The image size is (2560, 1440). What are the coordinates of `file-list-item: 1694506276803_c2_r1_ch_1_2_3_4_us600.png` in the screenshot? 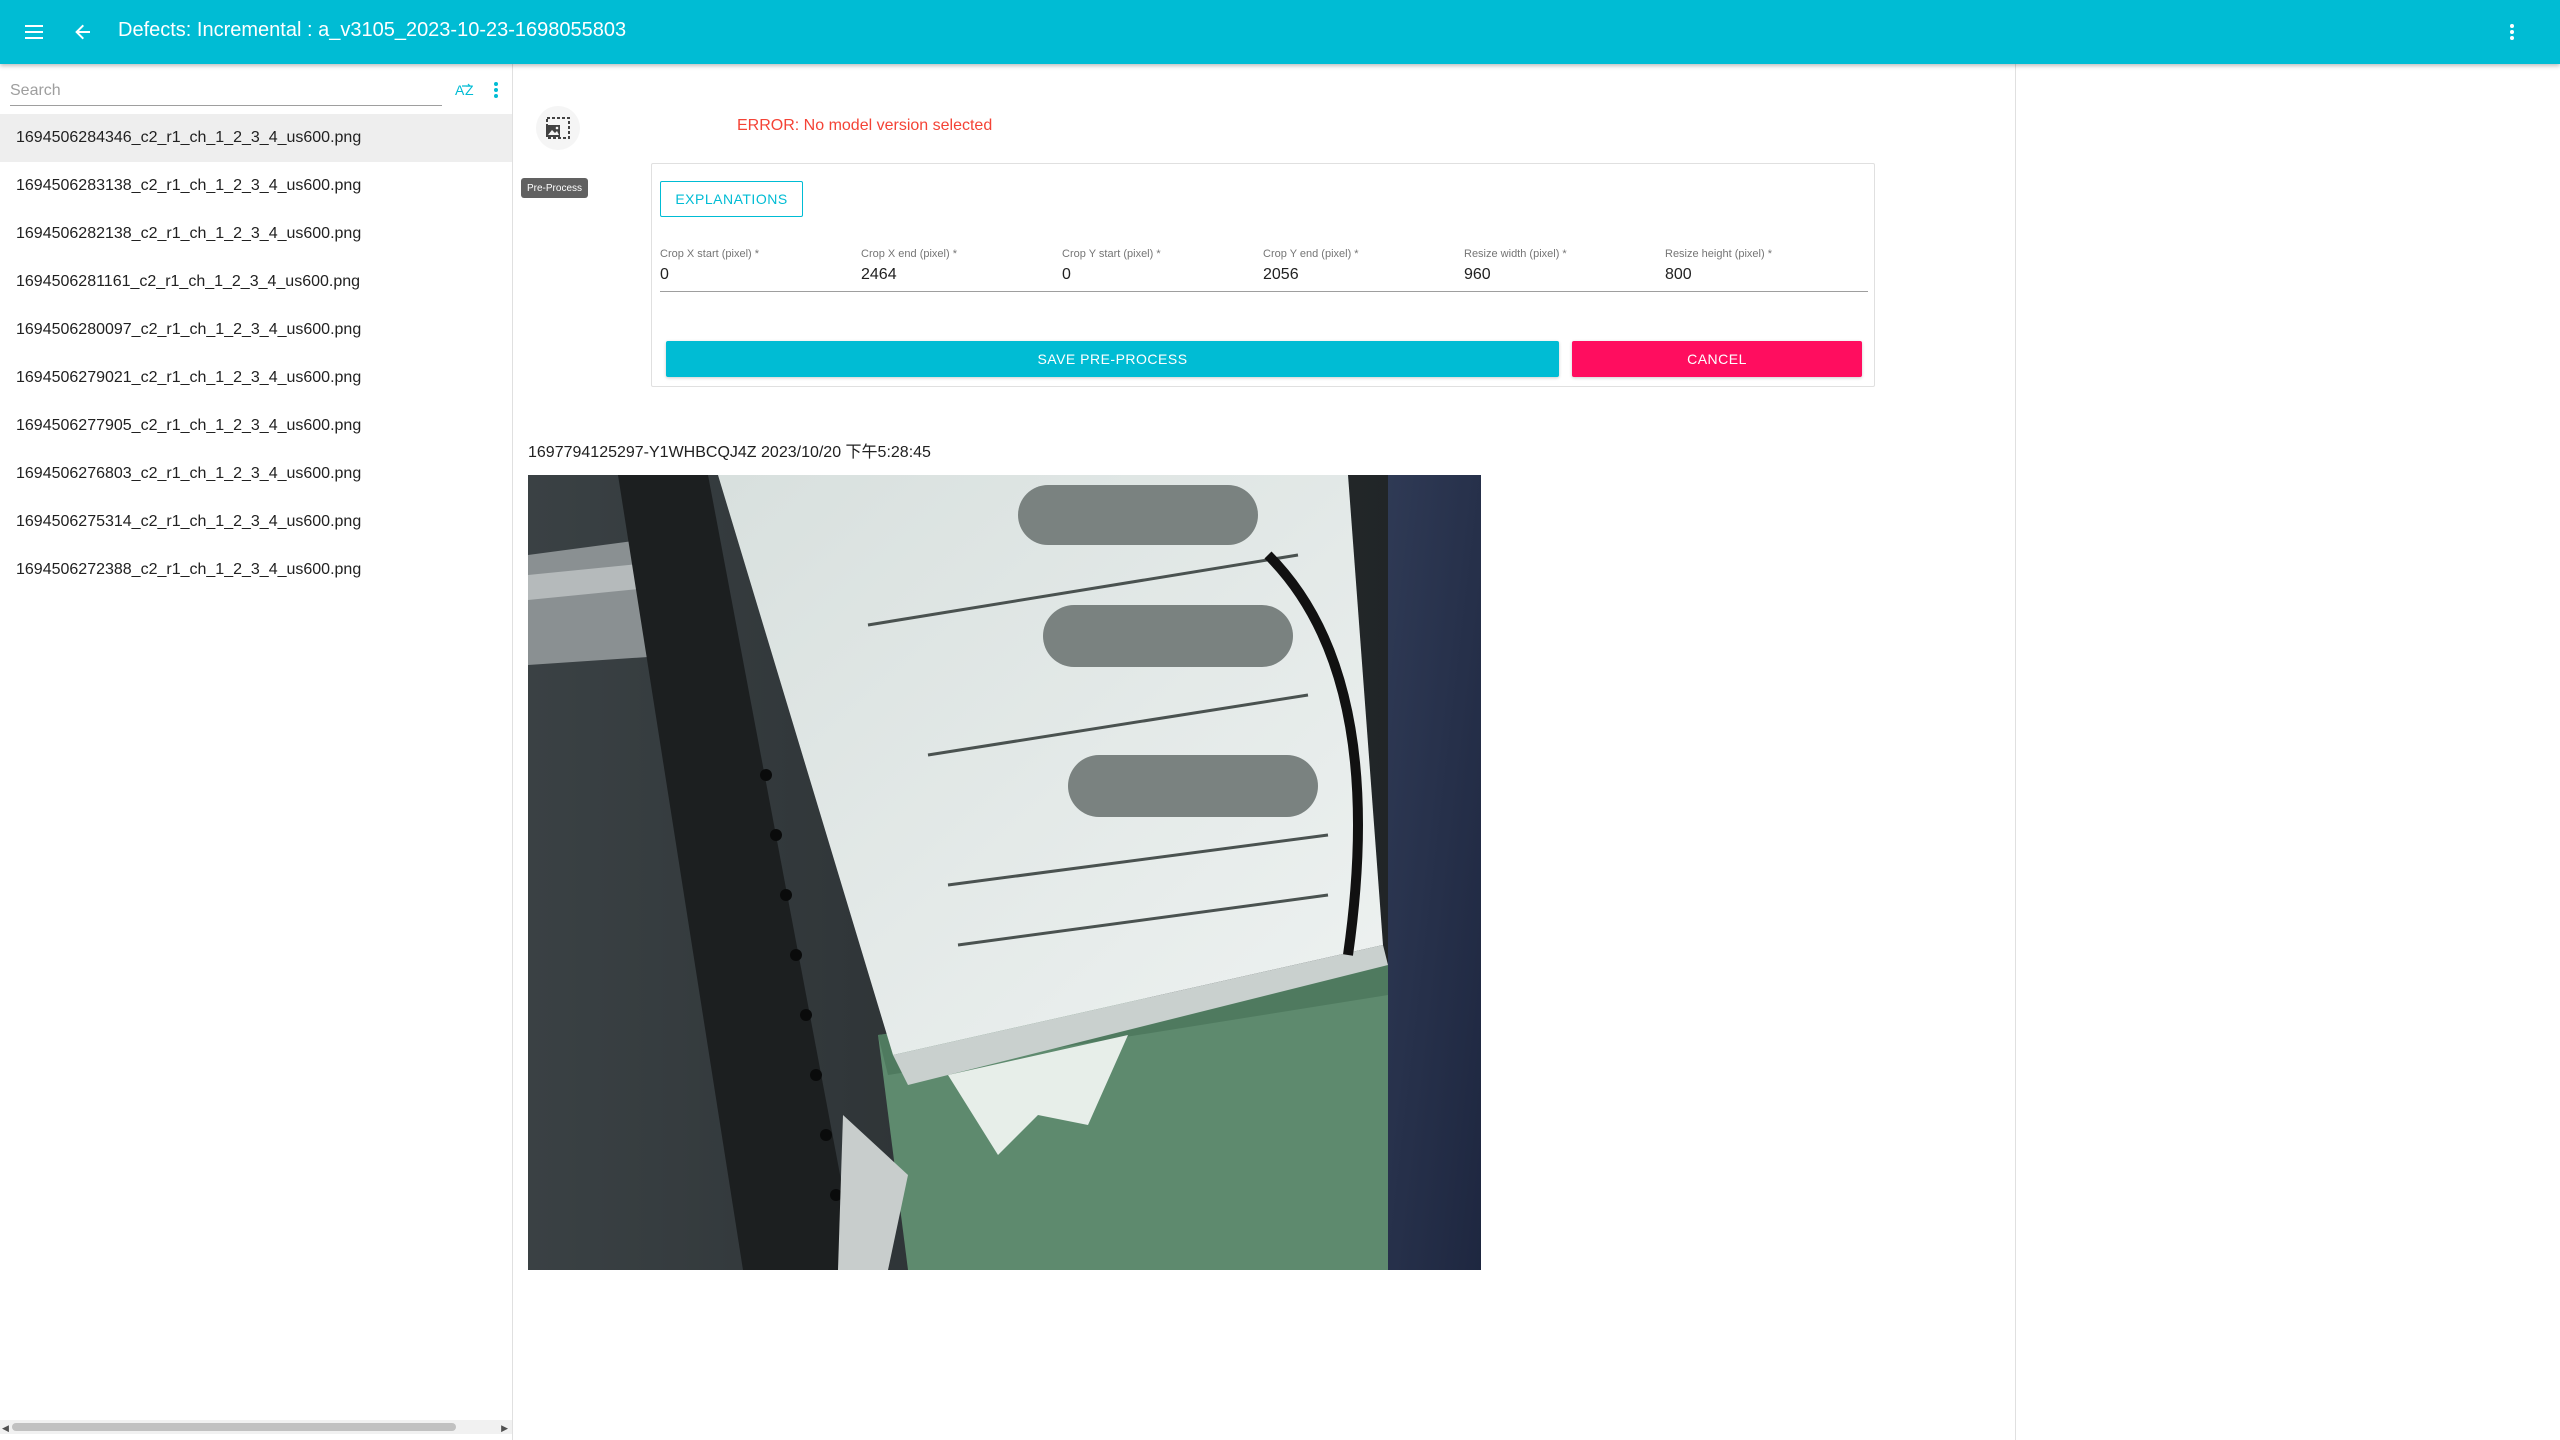 It's located at (256, 474).